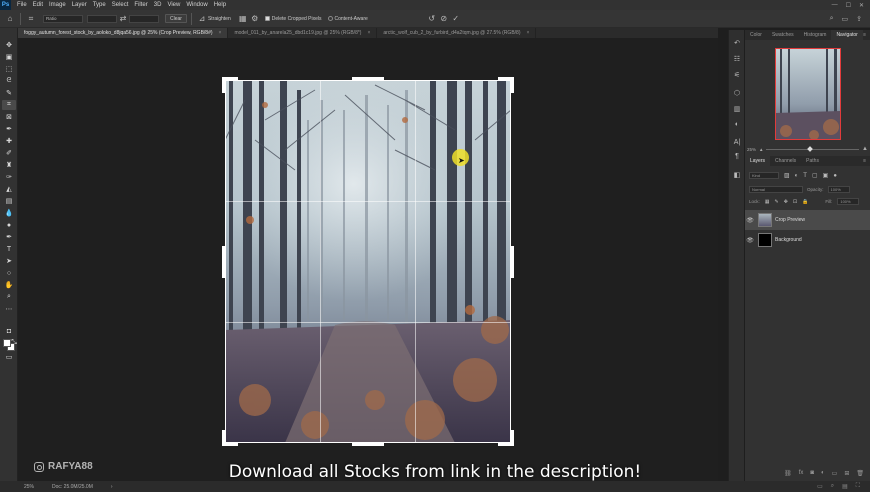  What do you see at coordinates (223, 438) in the screenshot?
I see `crop-handle-bottom-left` at bounding box center [223, 438].